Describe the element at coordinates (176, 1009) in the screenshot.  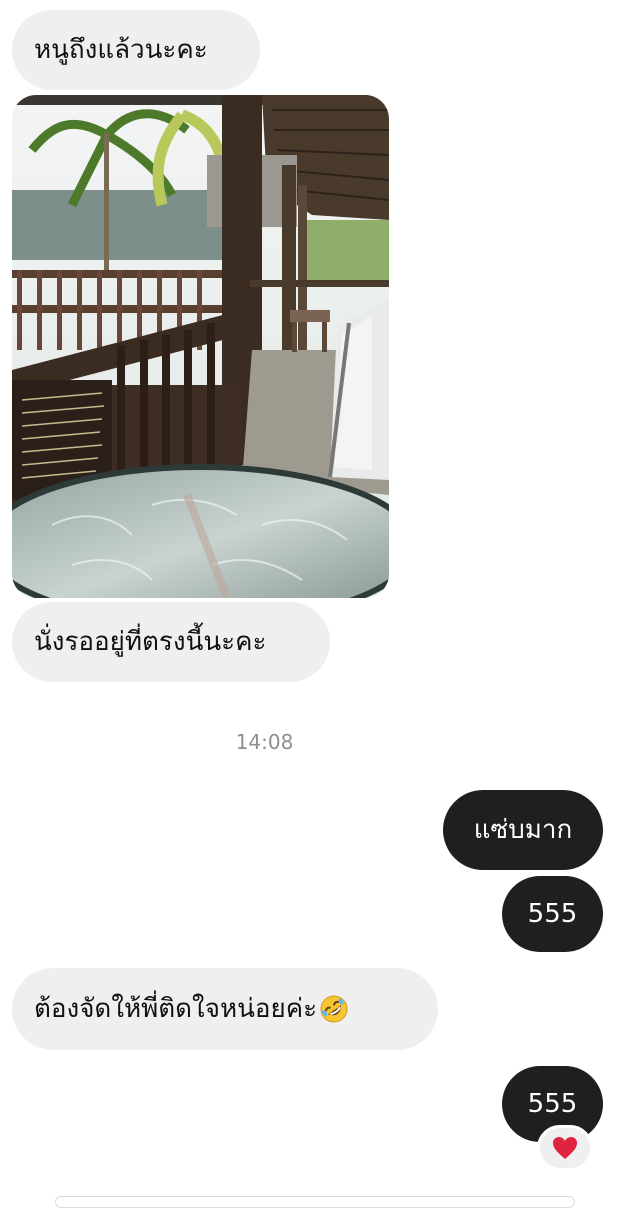
I see `message-text: ต้องจัดให้พี่ติดใจหน่อยค่ะ` at that location.